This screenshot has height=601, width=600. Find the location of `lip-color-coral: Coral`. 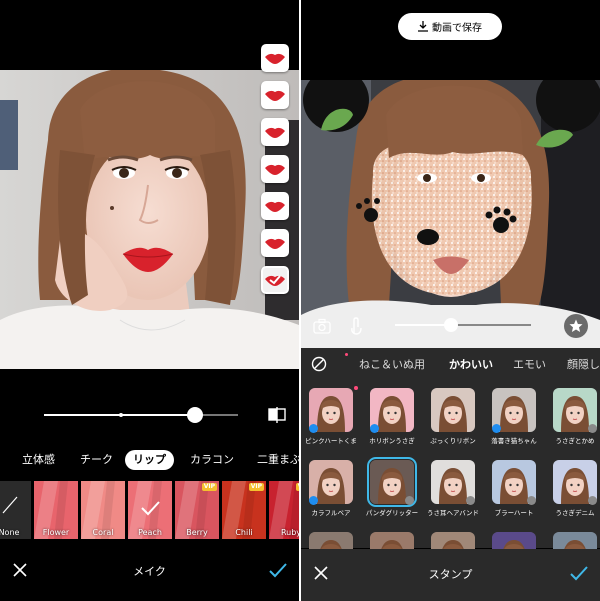

lip-color-coral: Coral is located at coordinates (103, 510).